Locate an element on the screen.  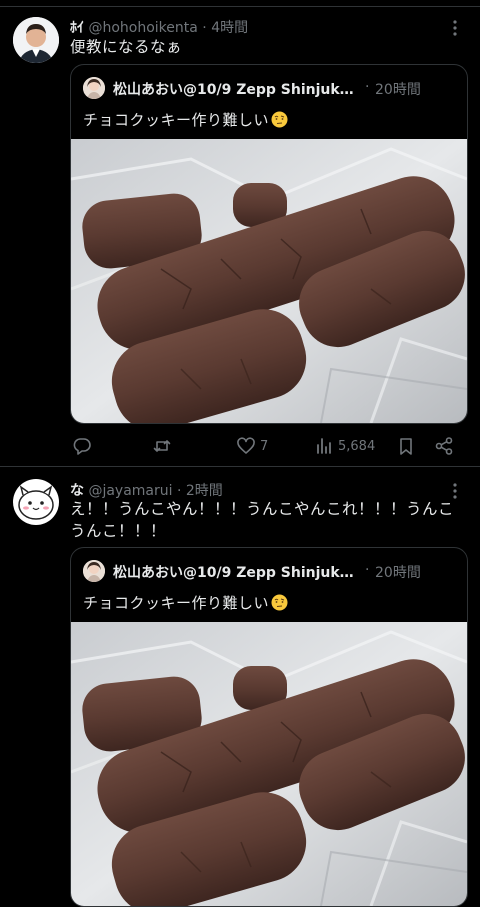
like-button: 7 is located at coordinates (252, 446).